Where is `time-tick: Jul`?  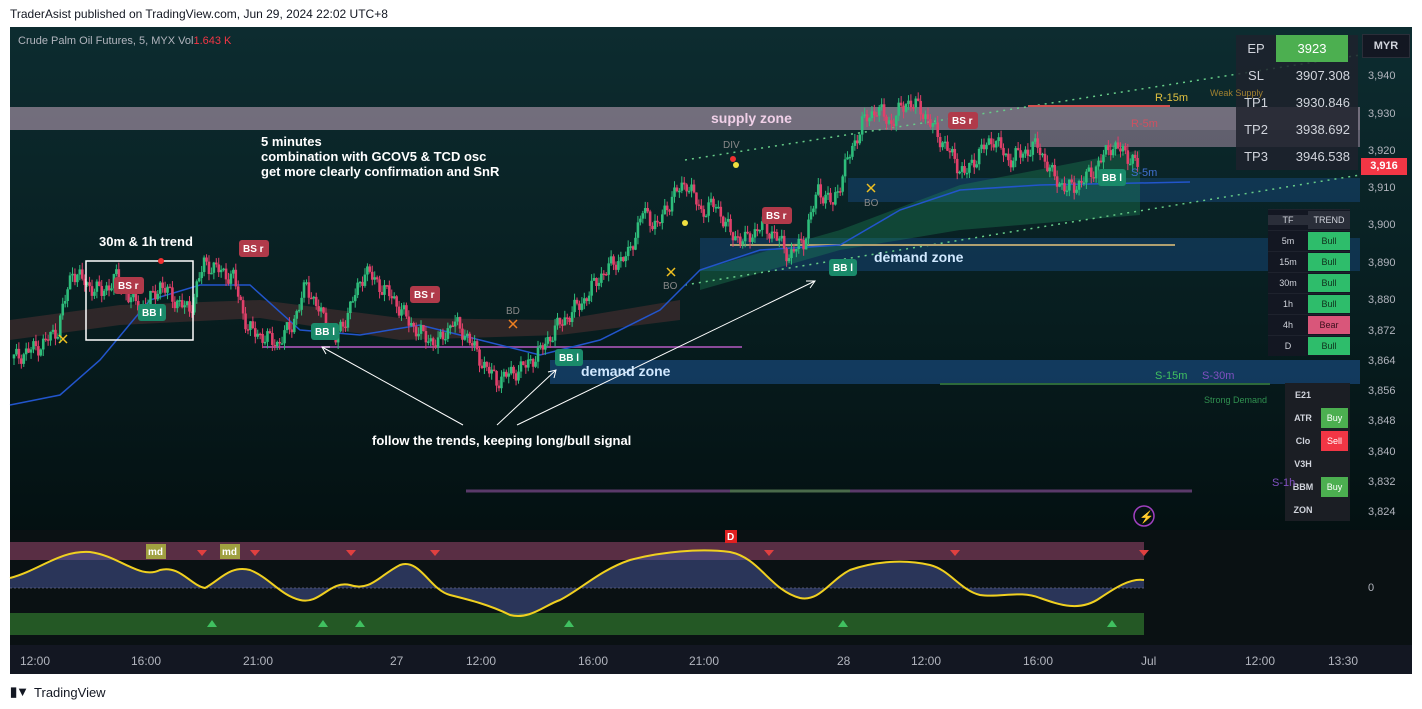 time-tick: Jul is located at coordinates (1149, 661).